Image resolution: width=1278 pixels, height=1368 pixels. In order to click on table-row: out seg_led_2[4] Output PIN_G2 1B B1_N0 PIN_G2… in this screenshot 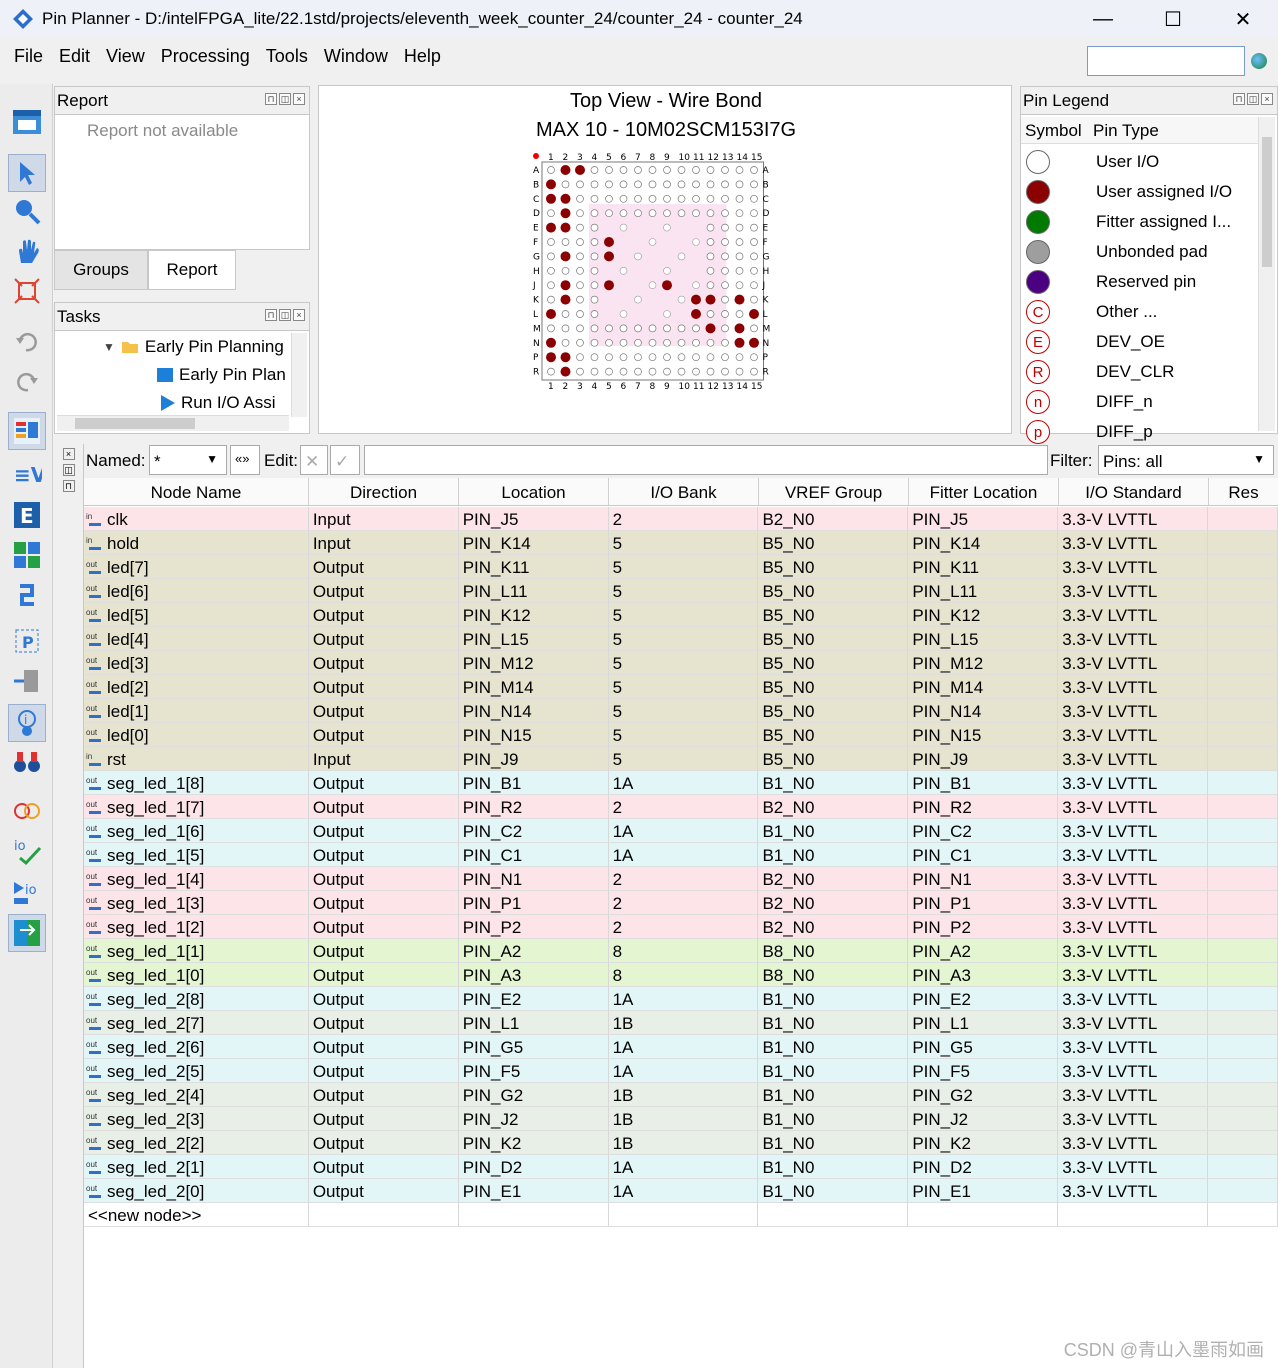, I will do `click(681, 1095)`.